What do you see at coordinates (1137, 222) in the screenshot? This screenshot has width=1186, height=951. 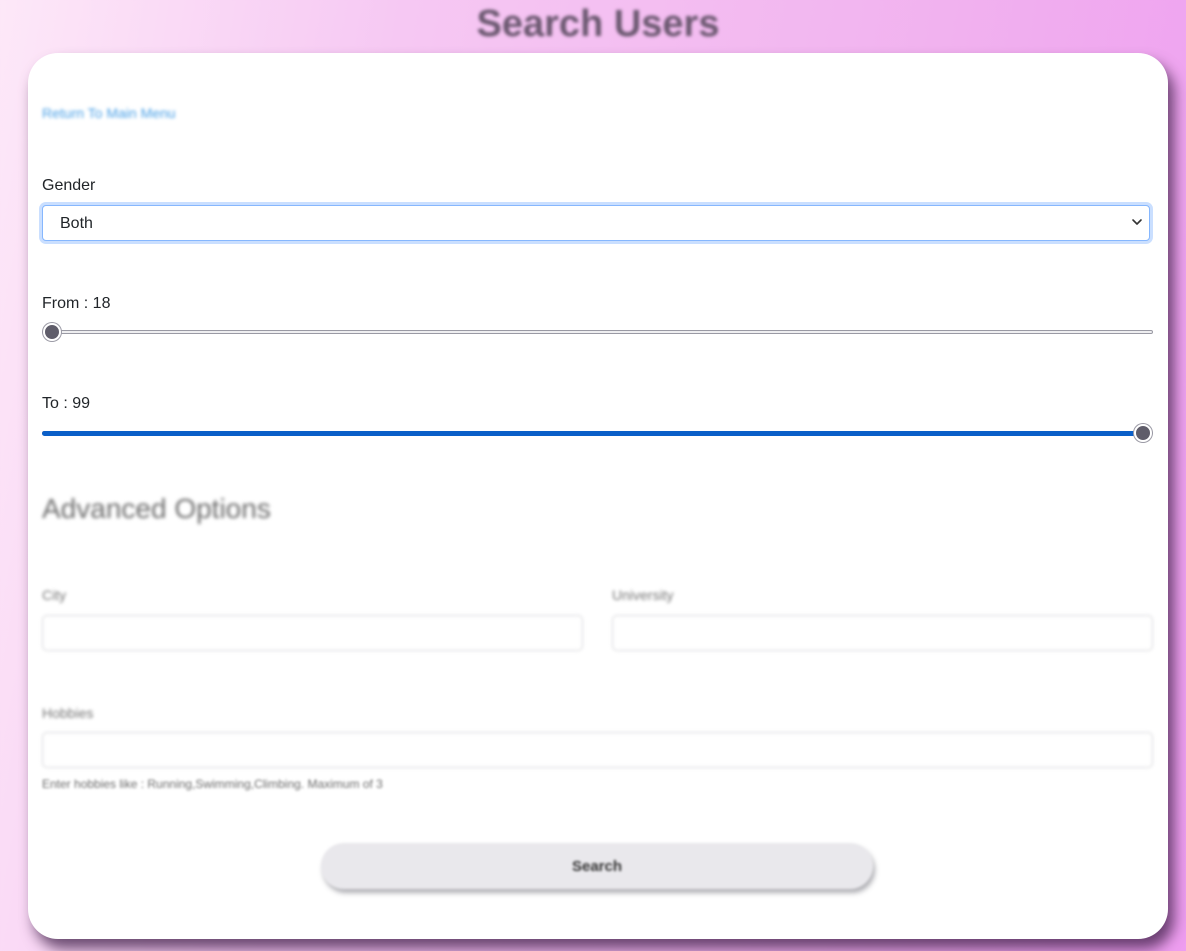 I see `chevron-down-icon` at bounding box center [1137, 222].